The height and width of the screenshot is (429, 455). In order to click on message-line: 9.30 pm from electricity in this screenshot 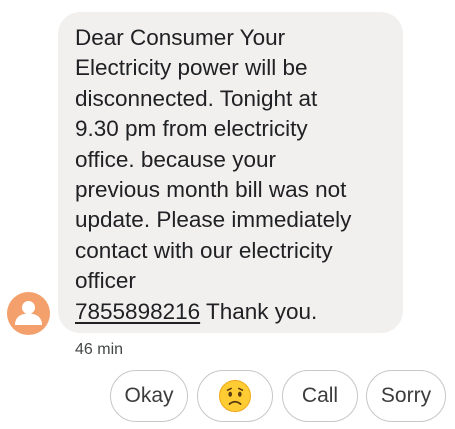, I will do `click(191, 129)`.